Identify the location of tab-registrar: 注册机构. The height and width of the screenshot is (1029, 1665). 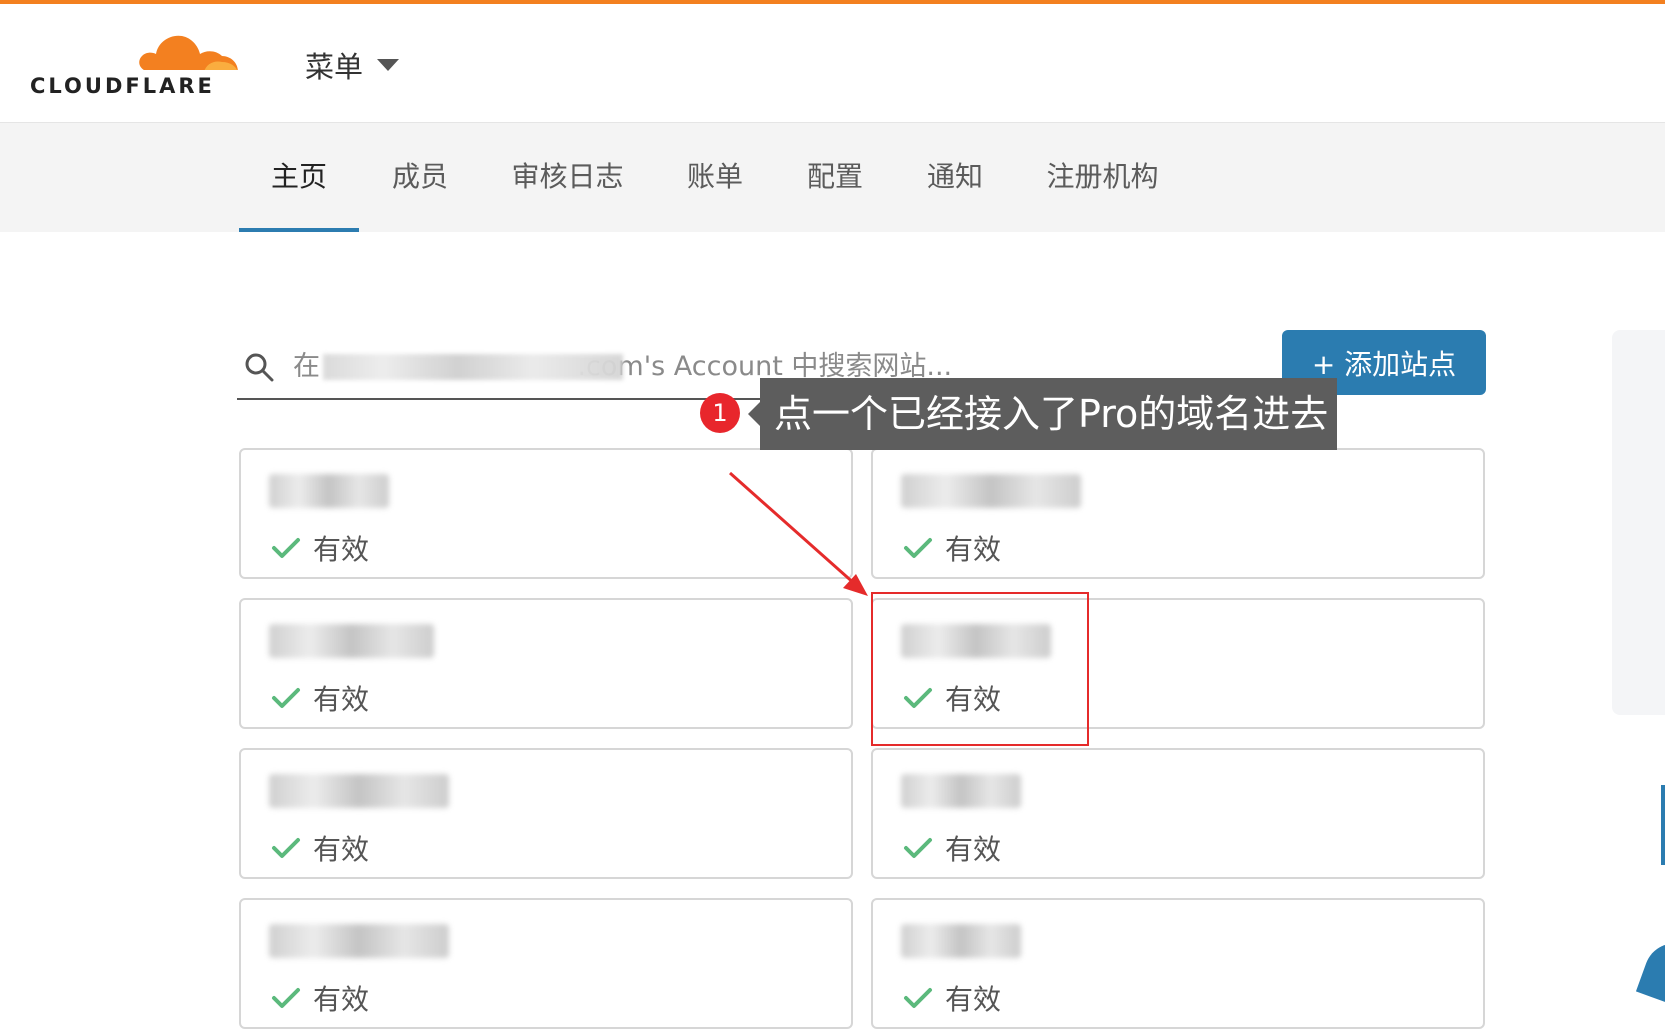
(1102, 177).